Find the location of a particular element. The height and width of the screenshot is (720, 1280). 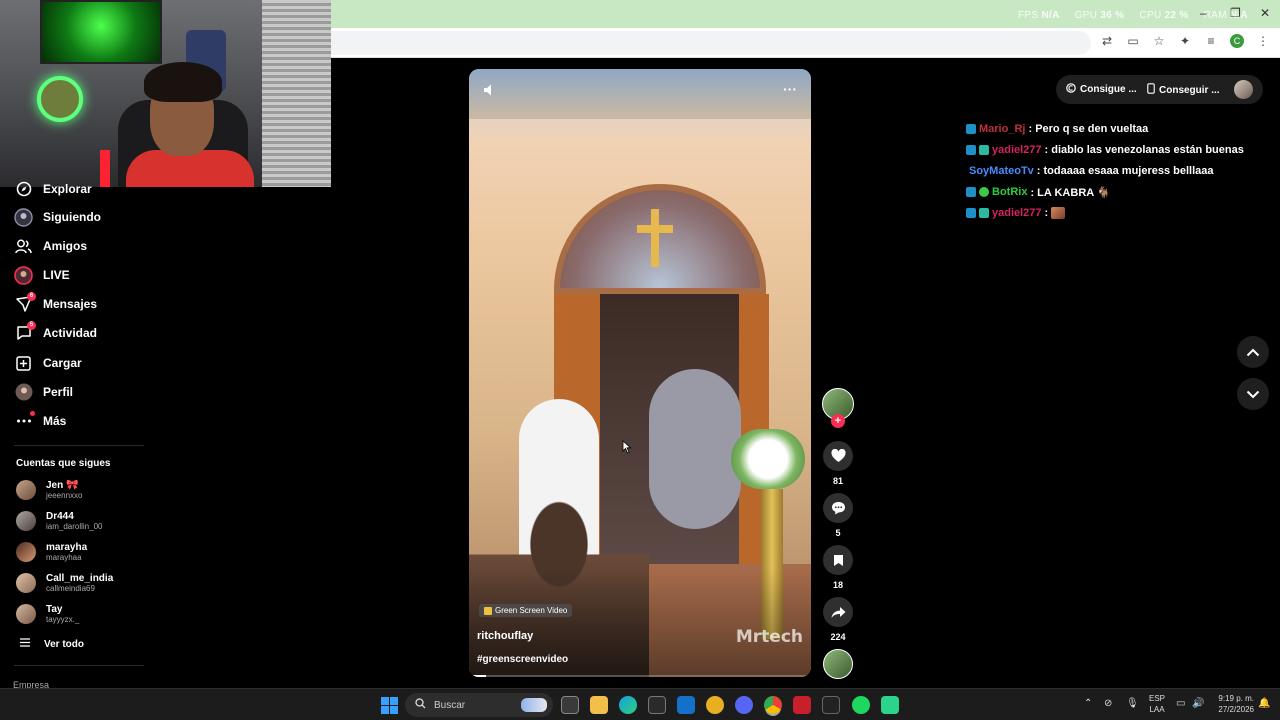

video-hashtag: #greenscreenvideo is located at coordinates (522, 659).